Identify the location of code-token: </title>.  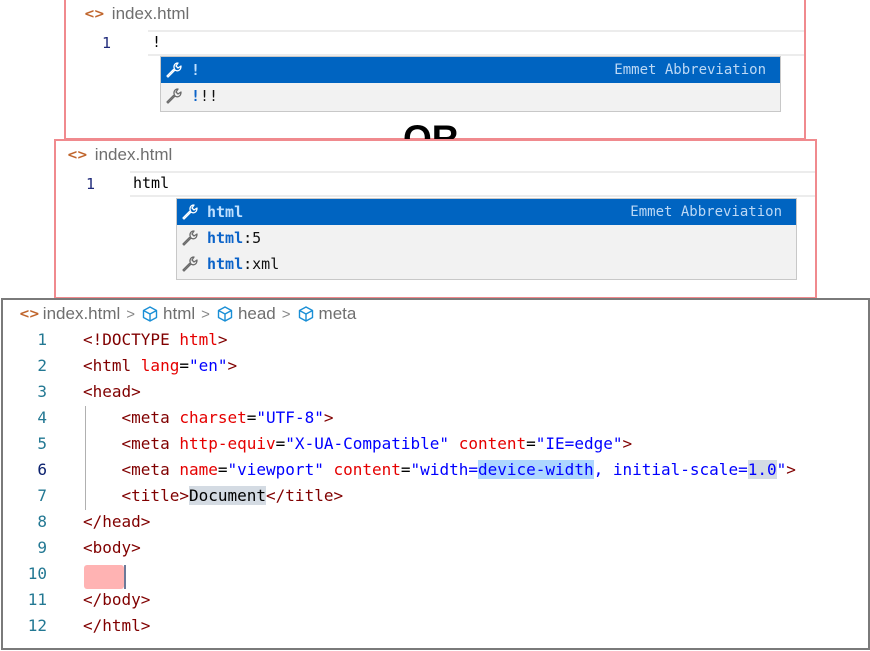
(305, 495).